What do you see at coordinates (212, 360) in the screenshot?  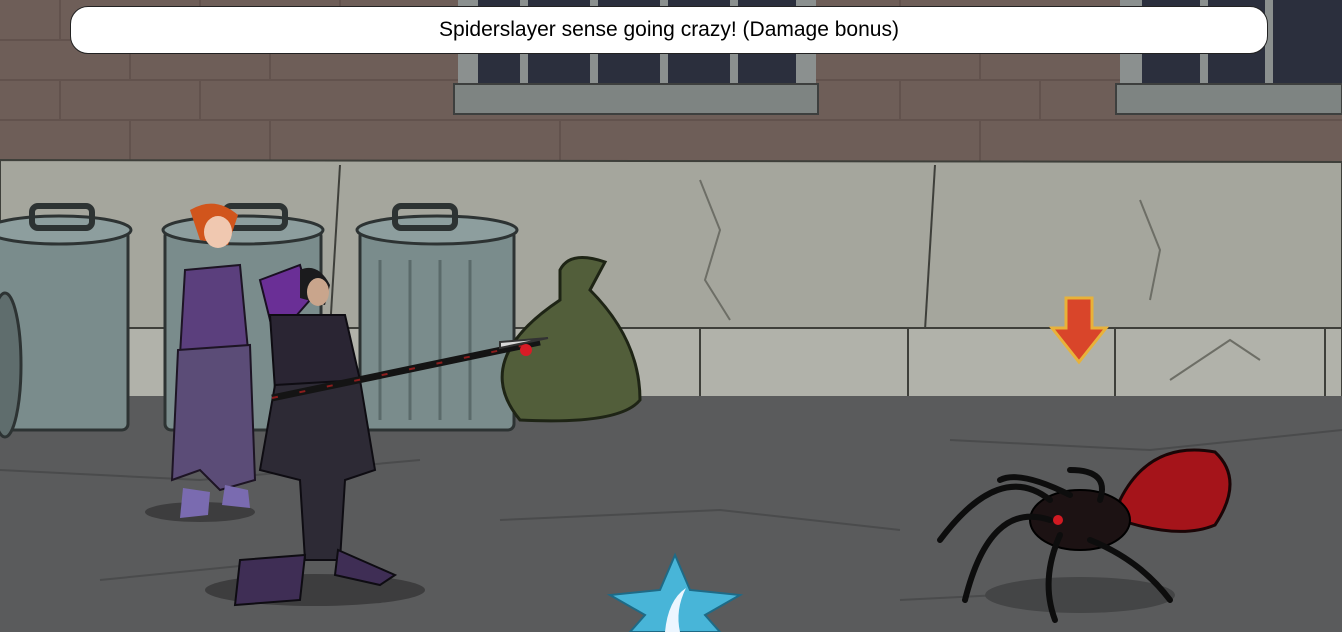 I see `ally-character-hitbox` at bounding box center [212, 360].